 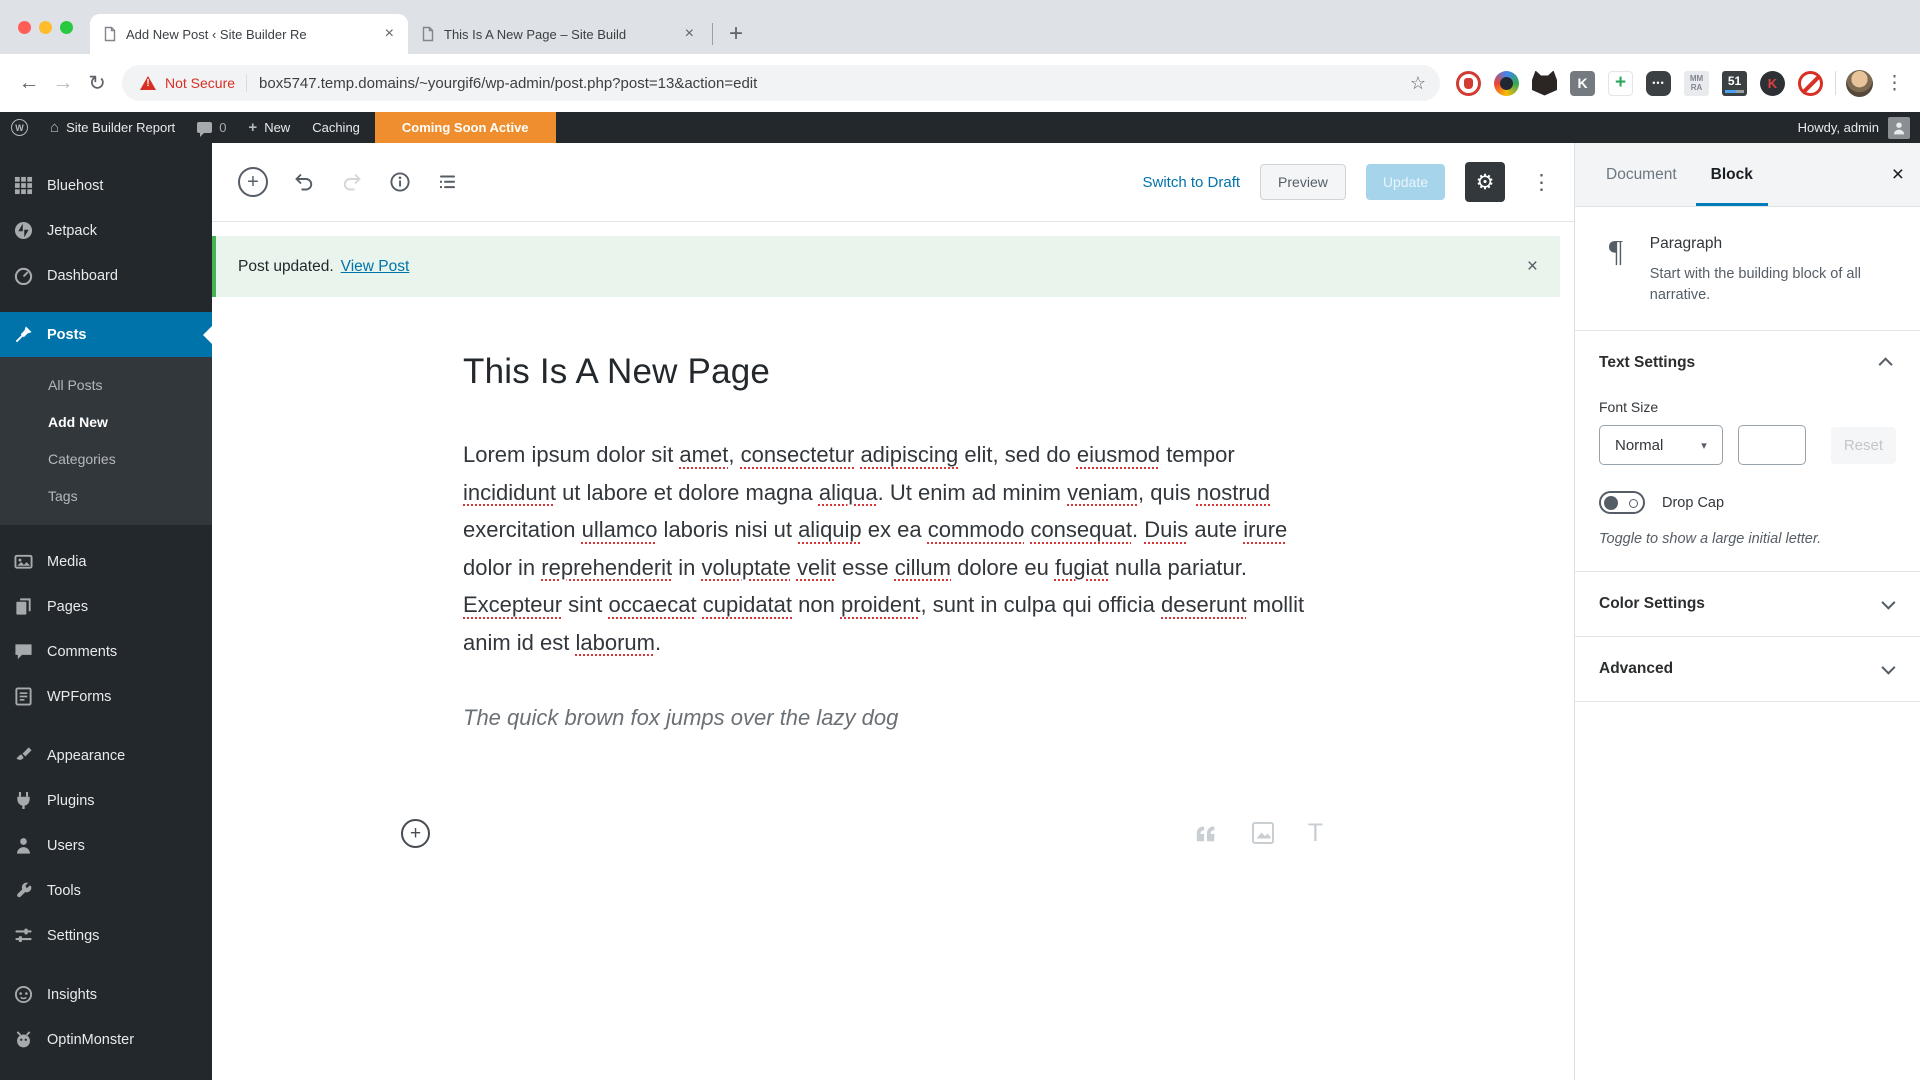 I want to click on font-size-reset-button: Reset, so click(x=1863, y=445).